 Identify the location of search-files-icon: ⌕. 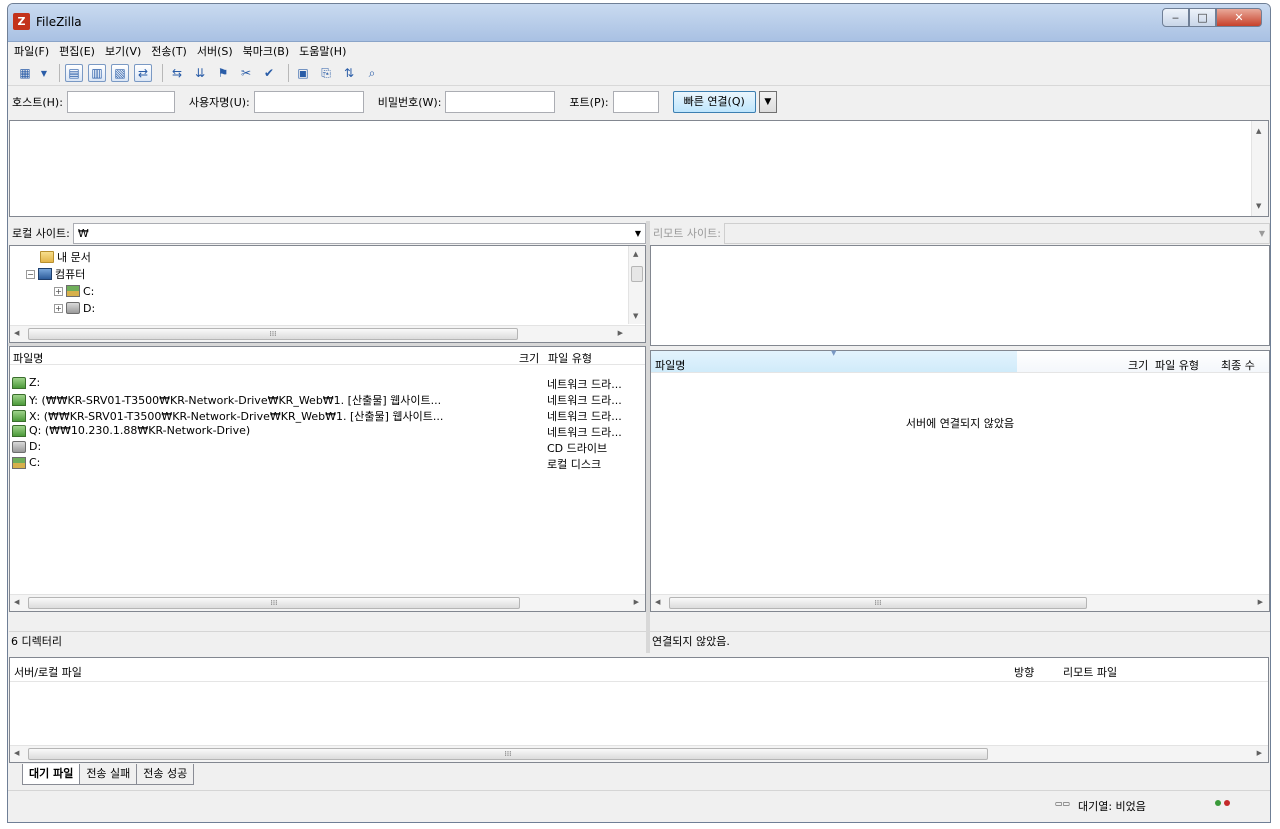
(372, 73).